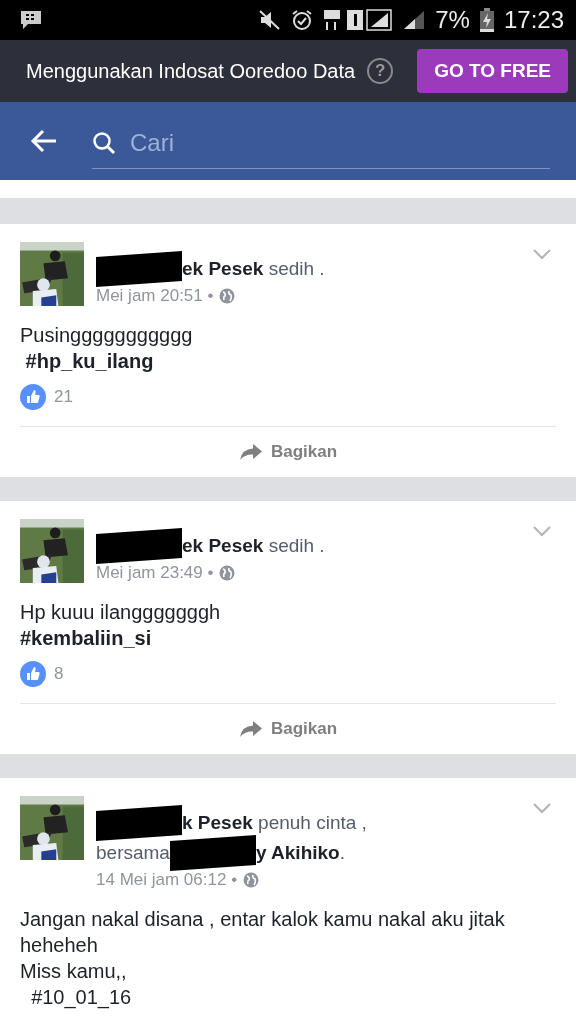 This screenshot has height=1024, width=576. I want to click on like-count: 21, so click(63, 397).